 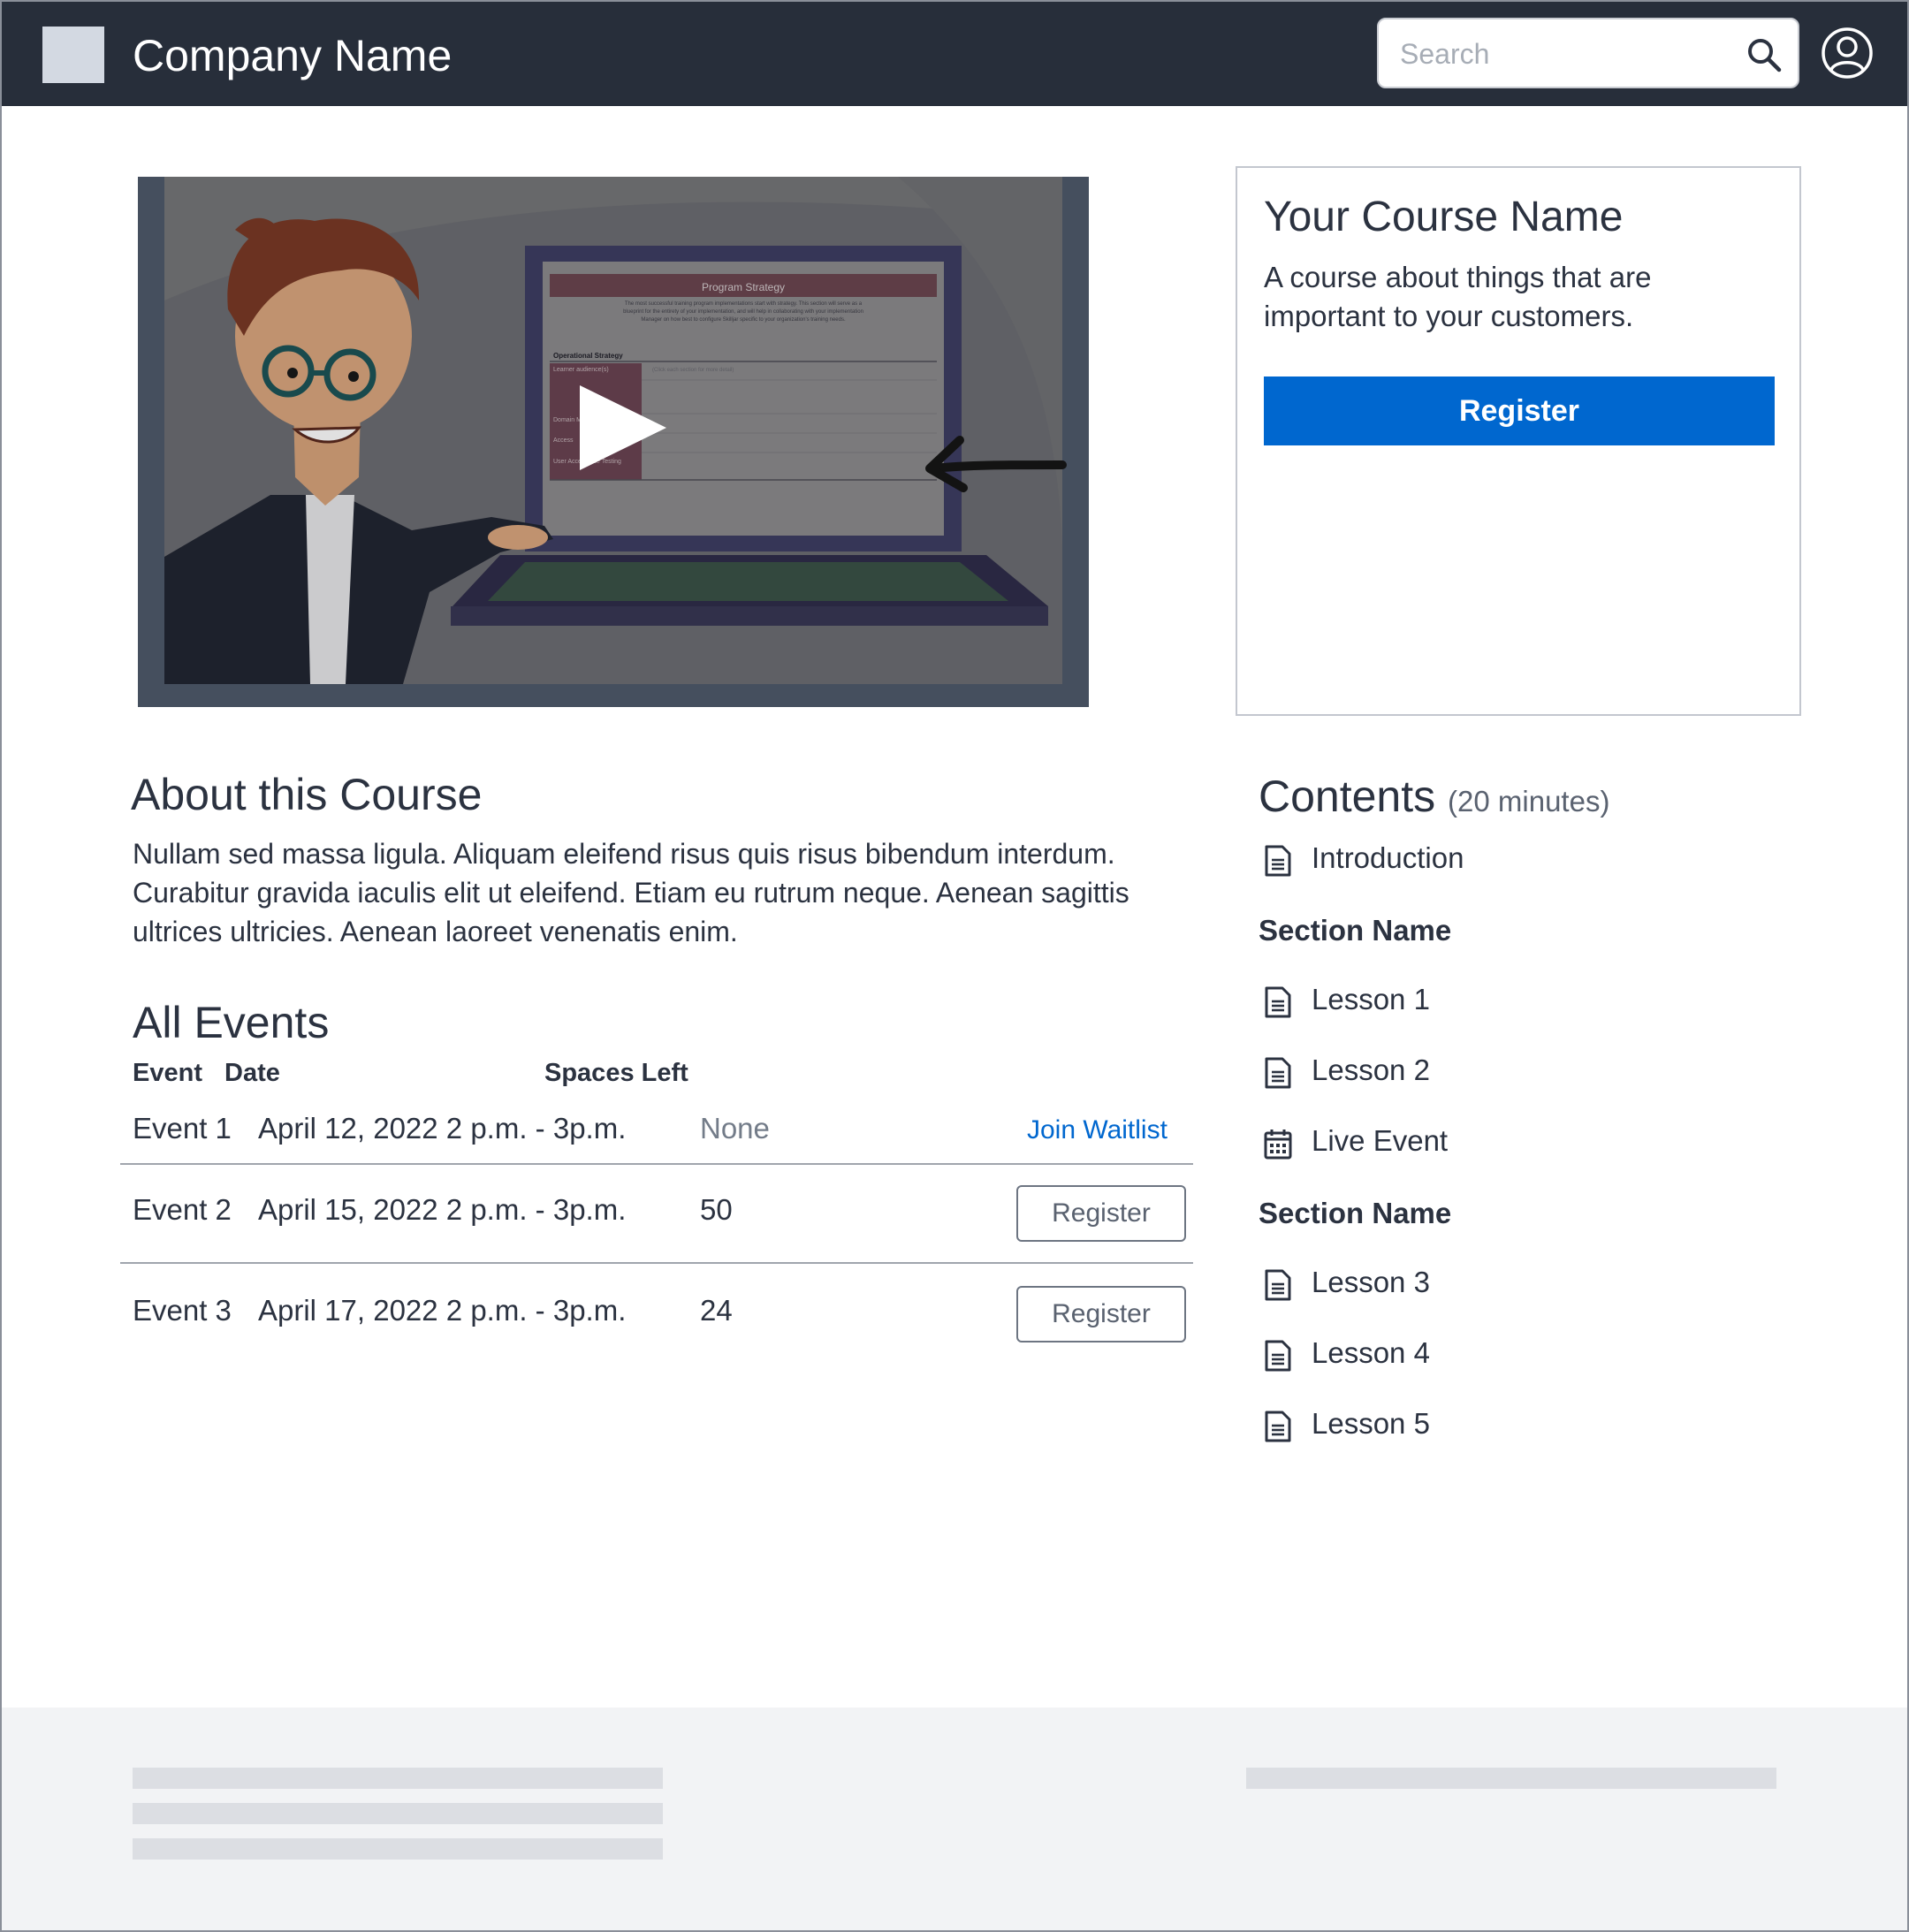 What do you see at coordinates (1506, 1357) in the screenshot?
I see `contents-item-lesson-4: Lesson 4` at bounding box center [1506, 1357].